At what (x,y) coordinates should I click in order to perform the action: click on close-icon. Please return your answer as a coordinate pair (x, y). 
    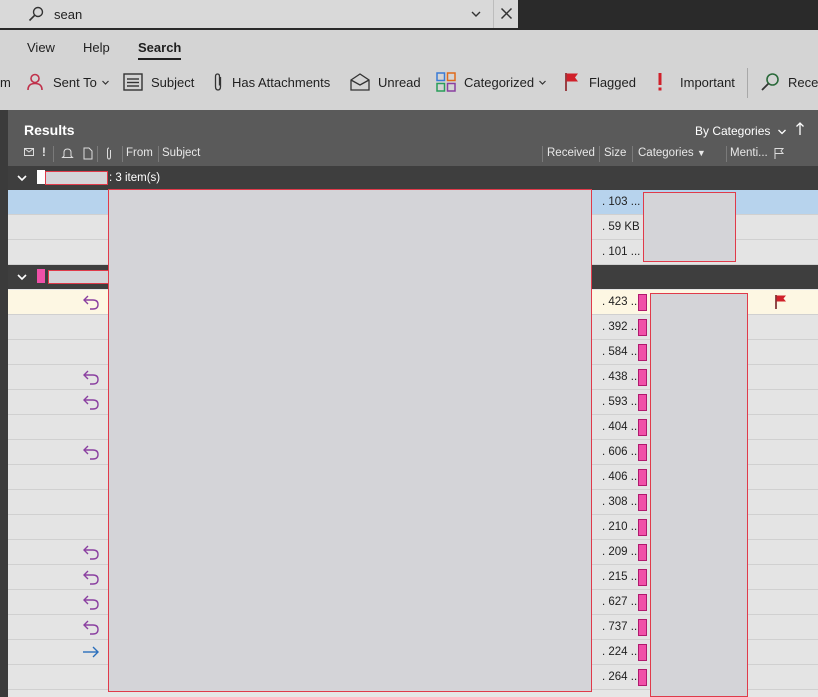
    Looking at the image, I should click on (506, 13).